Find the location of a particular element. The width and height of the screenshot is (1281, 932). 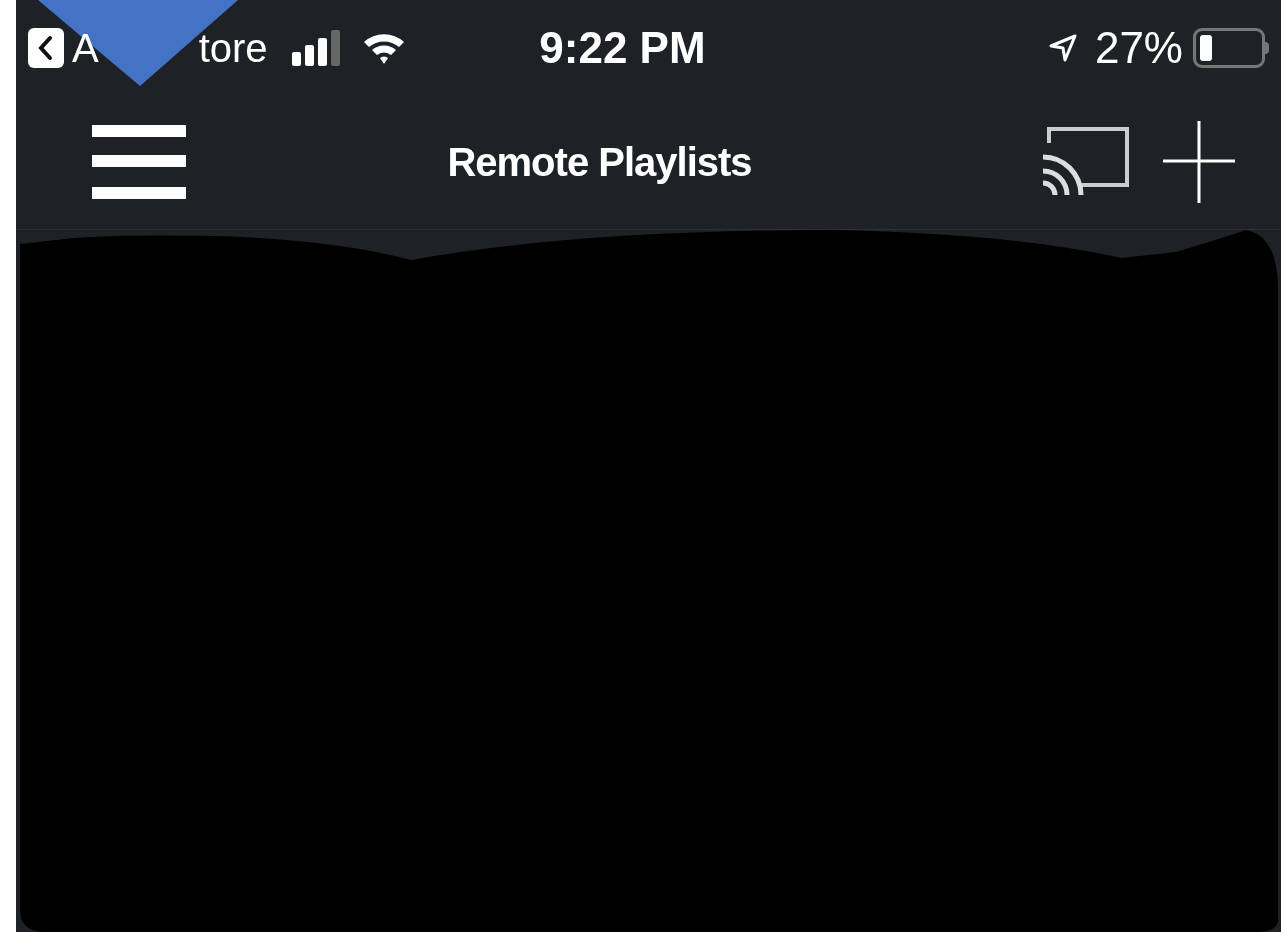

battery-percent: 27% is located at coordinates (1138, 47).